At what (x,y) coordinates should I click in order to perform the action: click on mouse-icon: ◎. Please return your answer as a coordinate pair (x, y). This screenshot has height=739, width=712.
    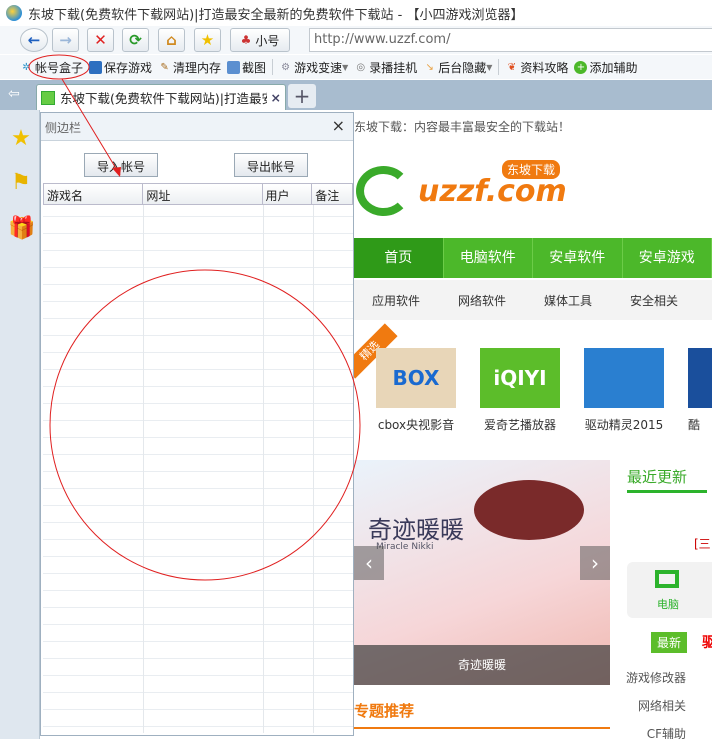
    Looking at the image, I should click on (361, 67).